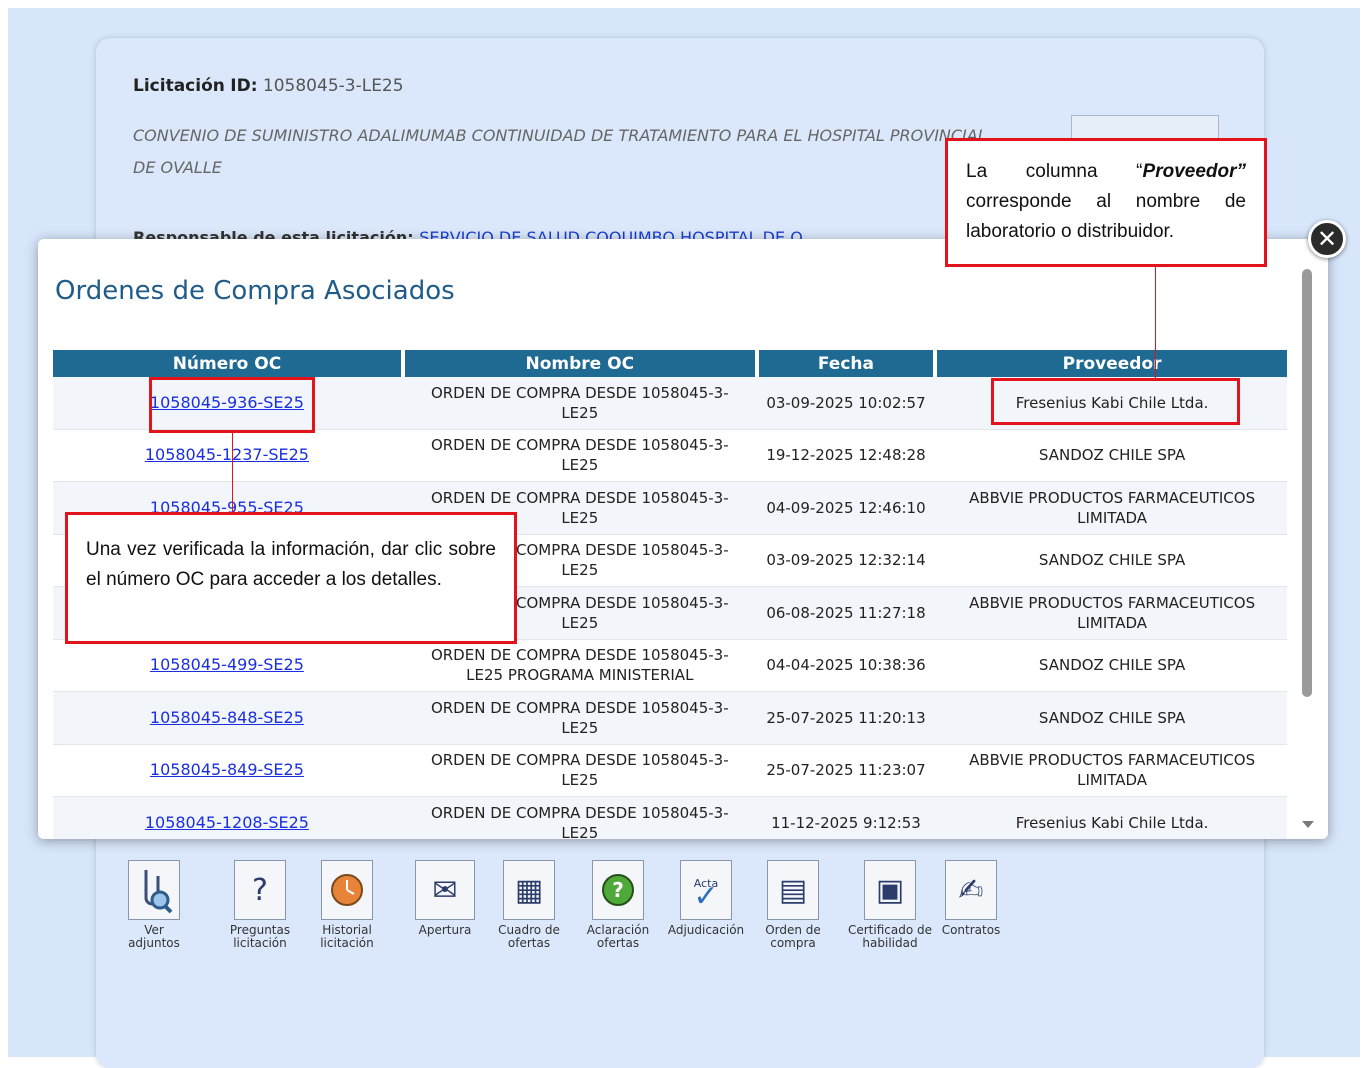 This screenshot has height=1068, width=1368. What do you see at coordinates (445, 890) in the screenshot?
I see `envelope-icon: ✉` at bounding box center [445, 890].